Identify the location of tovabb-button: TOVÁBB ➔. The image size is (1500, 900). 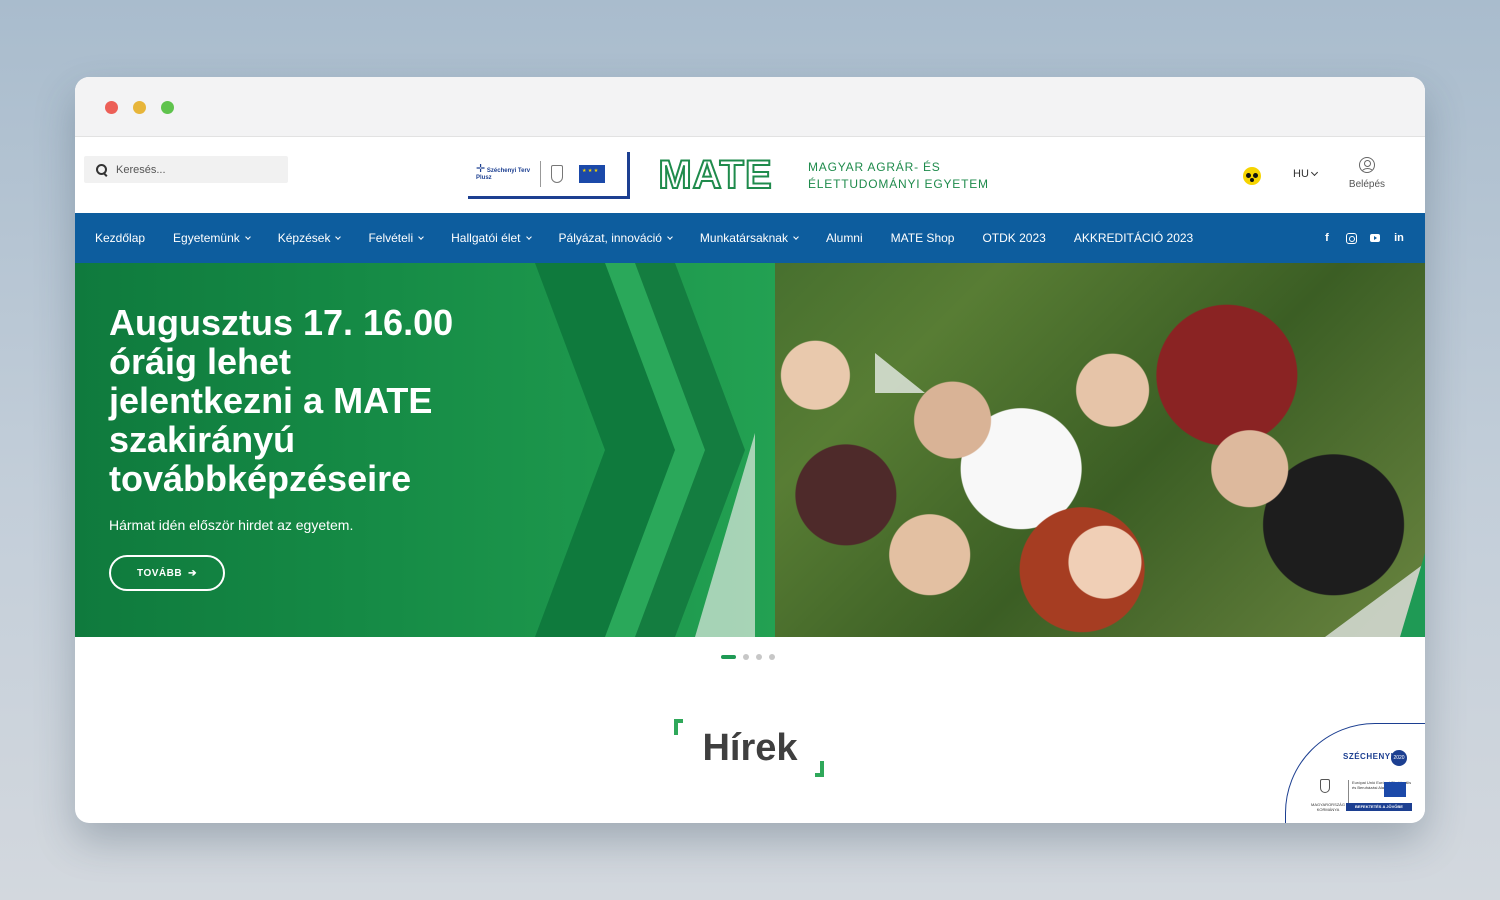
(167, 573).